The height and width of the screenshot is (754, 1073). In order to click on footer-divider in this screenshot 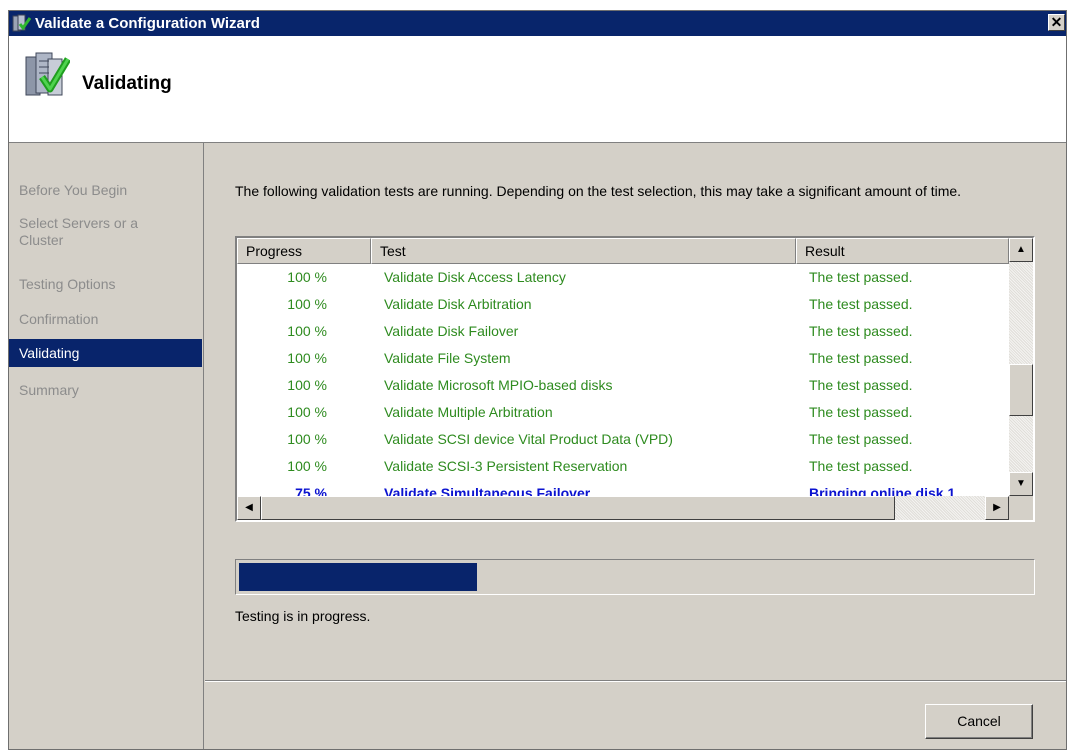, I will do `click(635, 681)`.